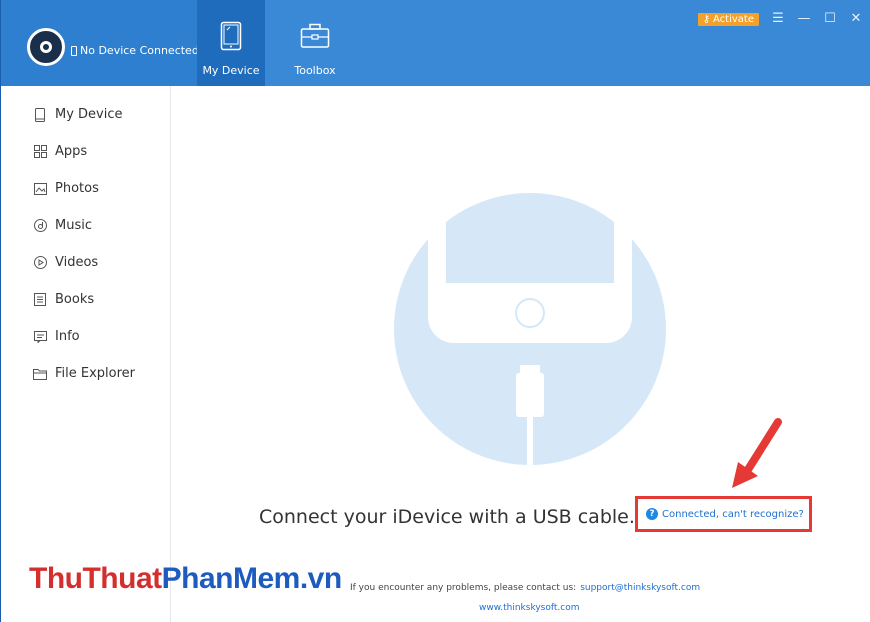 This screenshot has width=870, height=622. What do you see at coordinates (252, 578) in the screenshot?
I see `watermark-part2: PhanMem.vn` at bounding box center [252, 578].